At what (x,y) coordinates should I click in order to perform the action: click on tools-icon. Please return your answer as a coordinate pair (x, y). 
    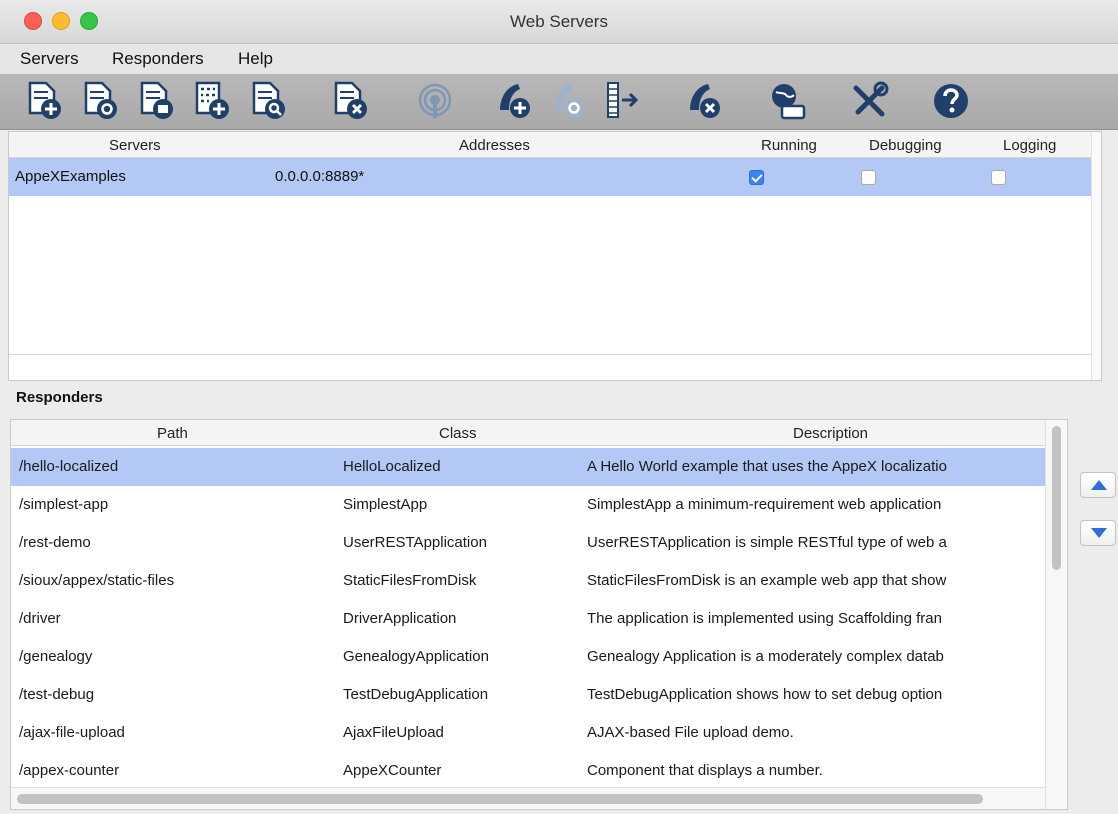
    Looking at the image, I should click on (869, 101).